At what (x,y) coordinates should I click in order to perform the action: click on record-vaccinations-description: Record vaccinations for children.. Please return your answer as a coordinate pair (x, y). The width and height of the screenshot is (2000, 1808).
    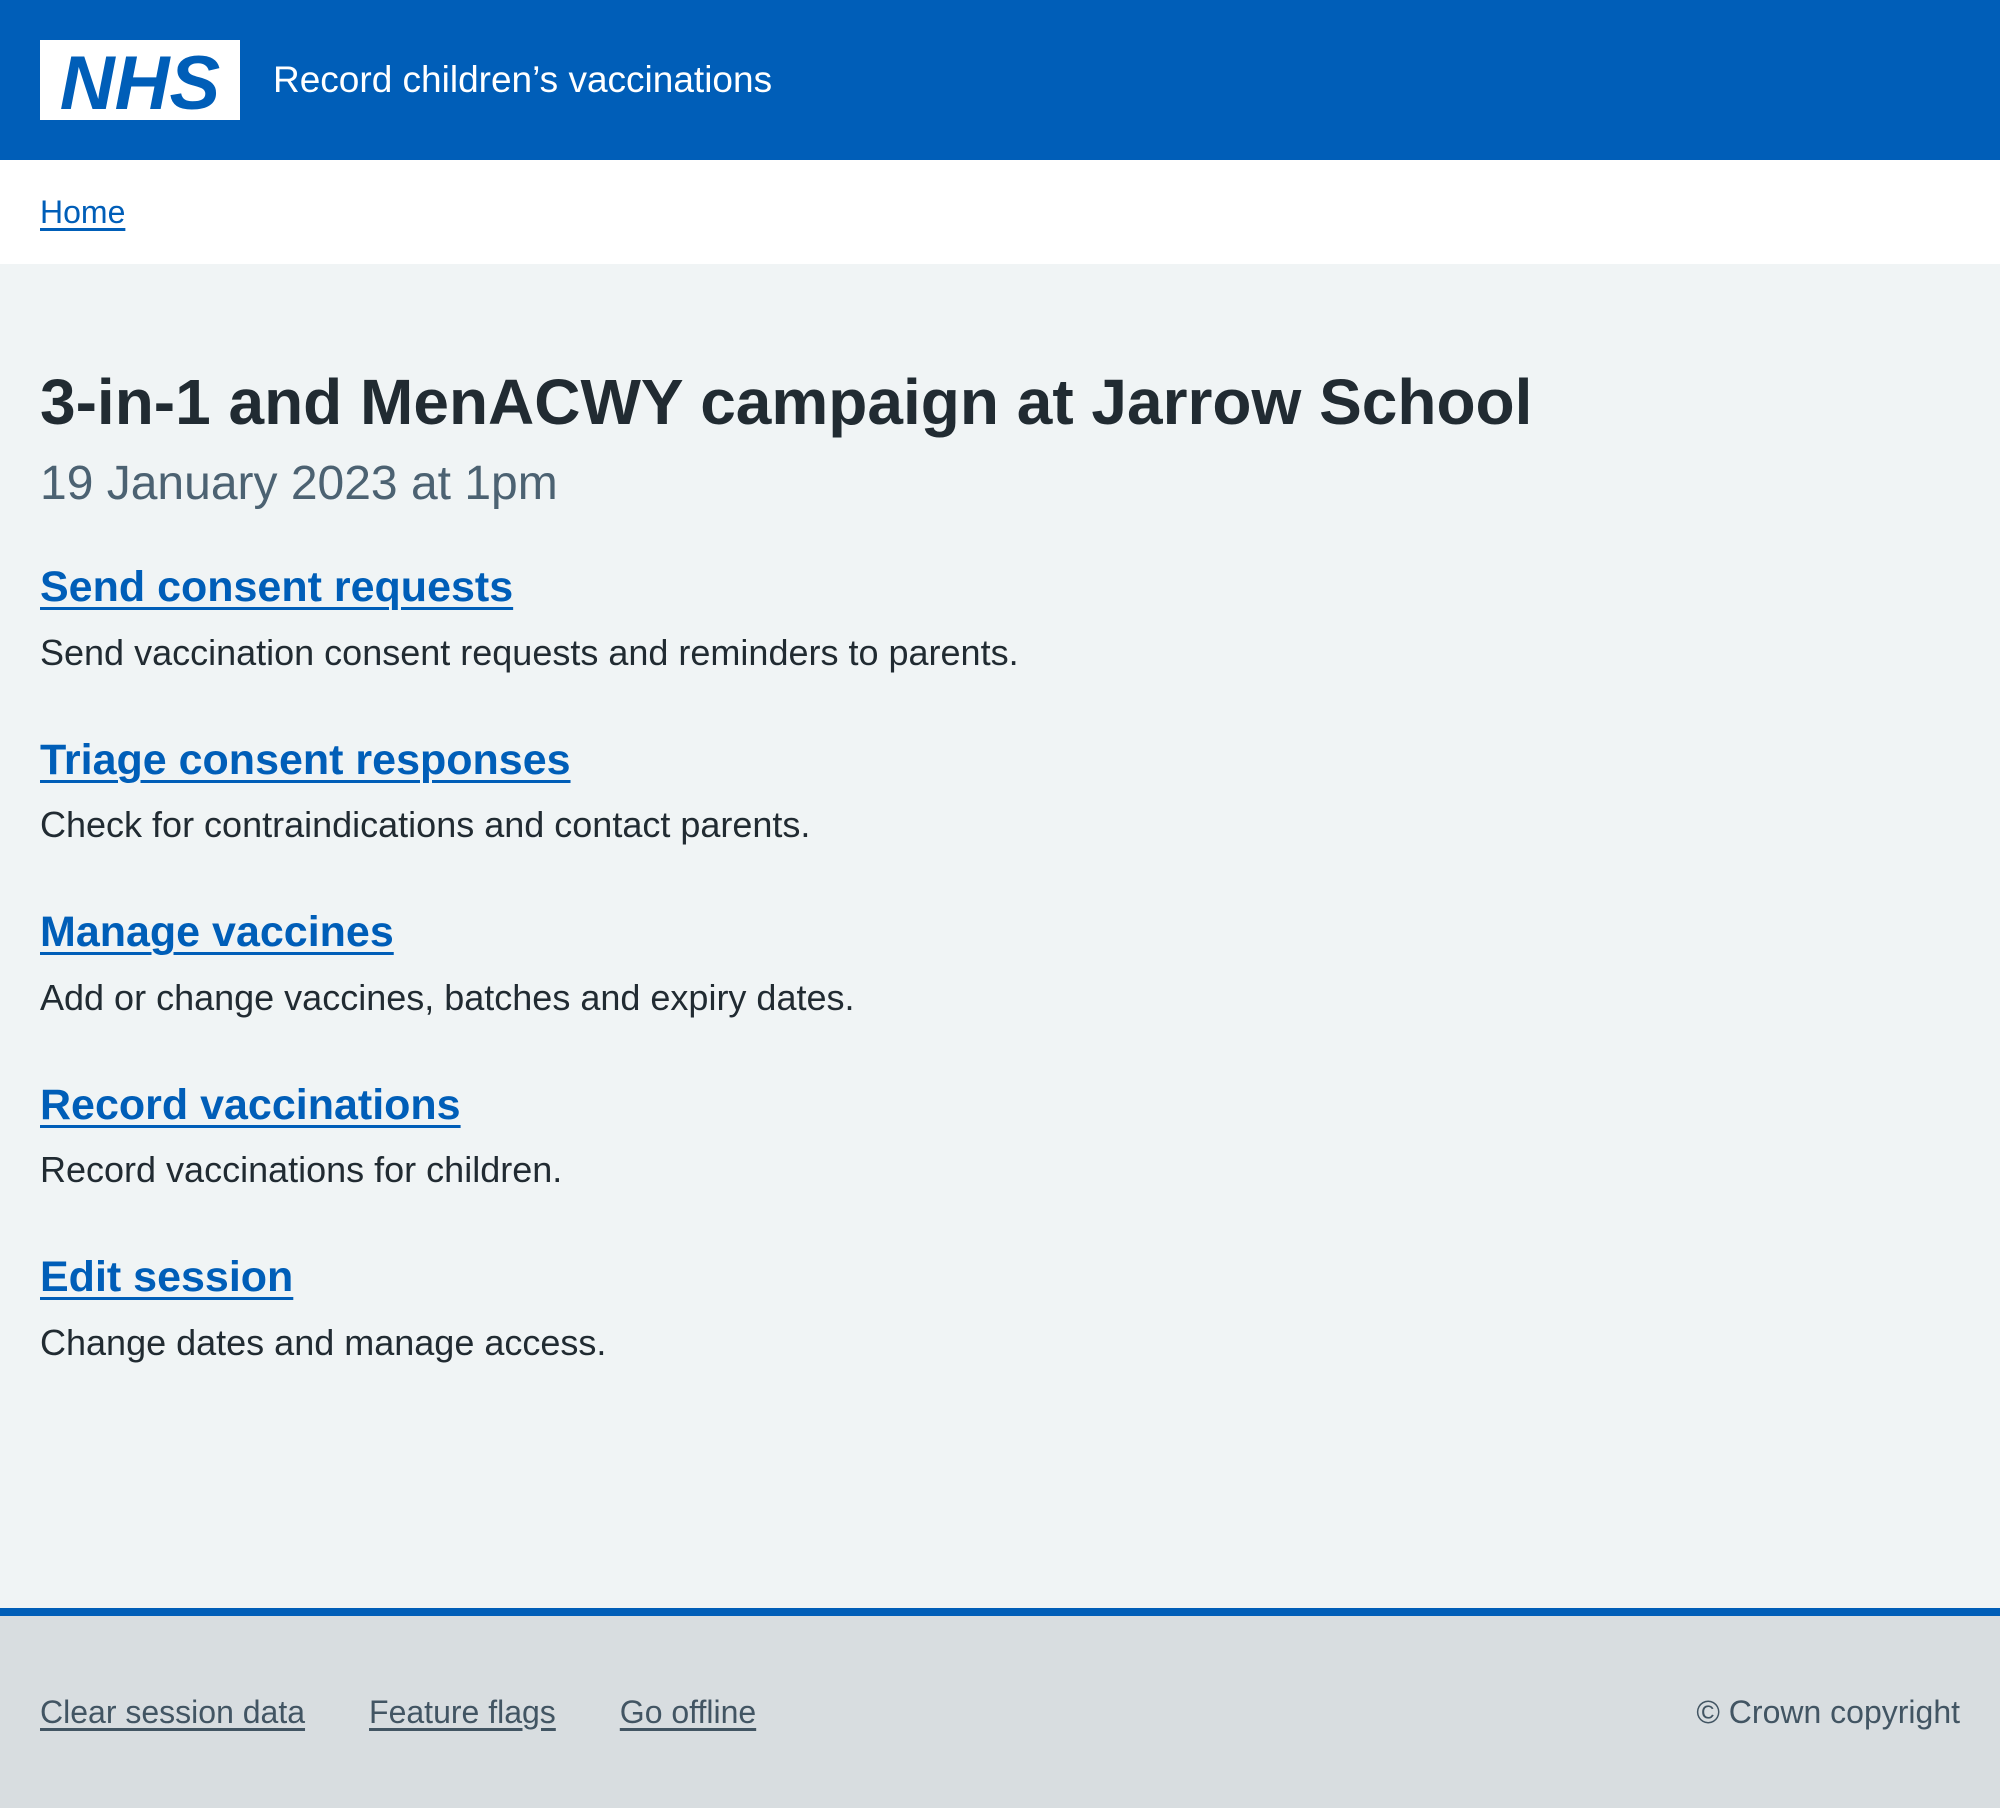
    Looking at the image, I should click on (301, 1170).